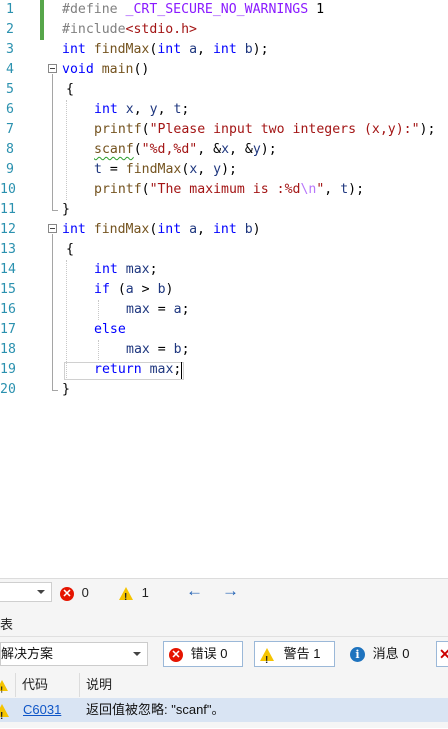 The height and width of the screenshot is (729, 448). Describe the element at coordinates (165, 49) in the screenshot. I see `code-text: int findMax(int a, int b);` at that location.